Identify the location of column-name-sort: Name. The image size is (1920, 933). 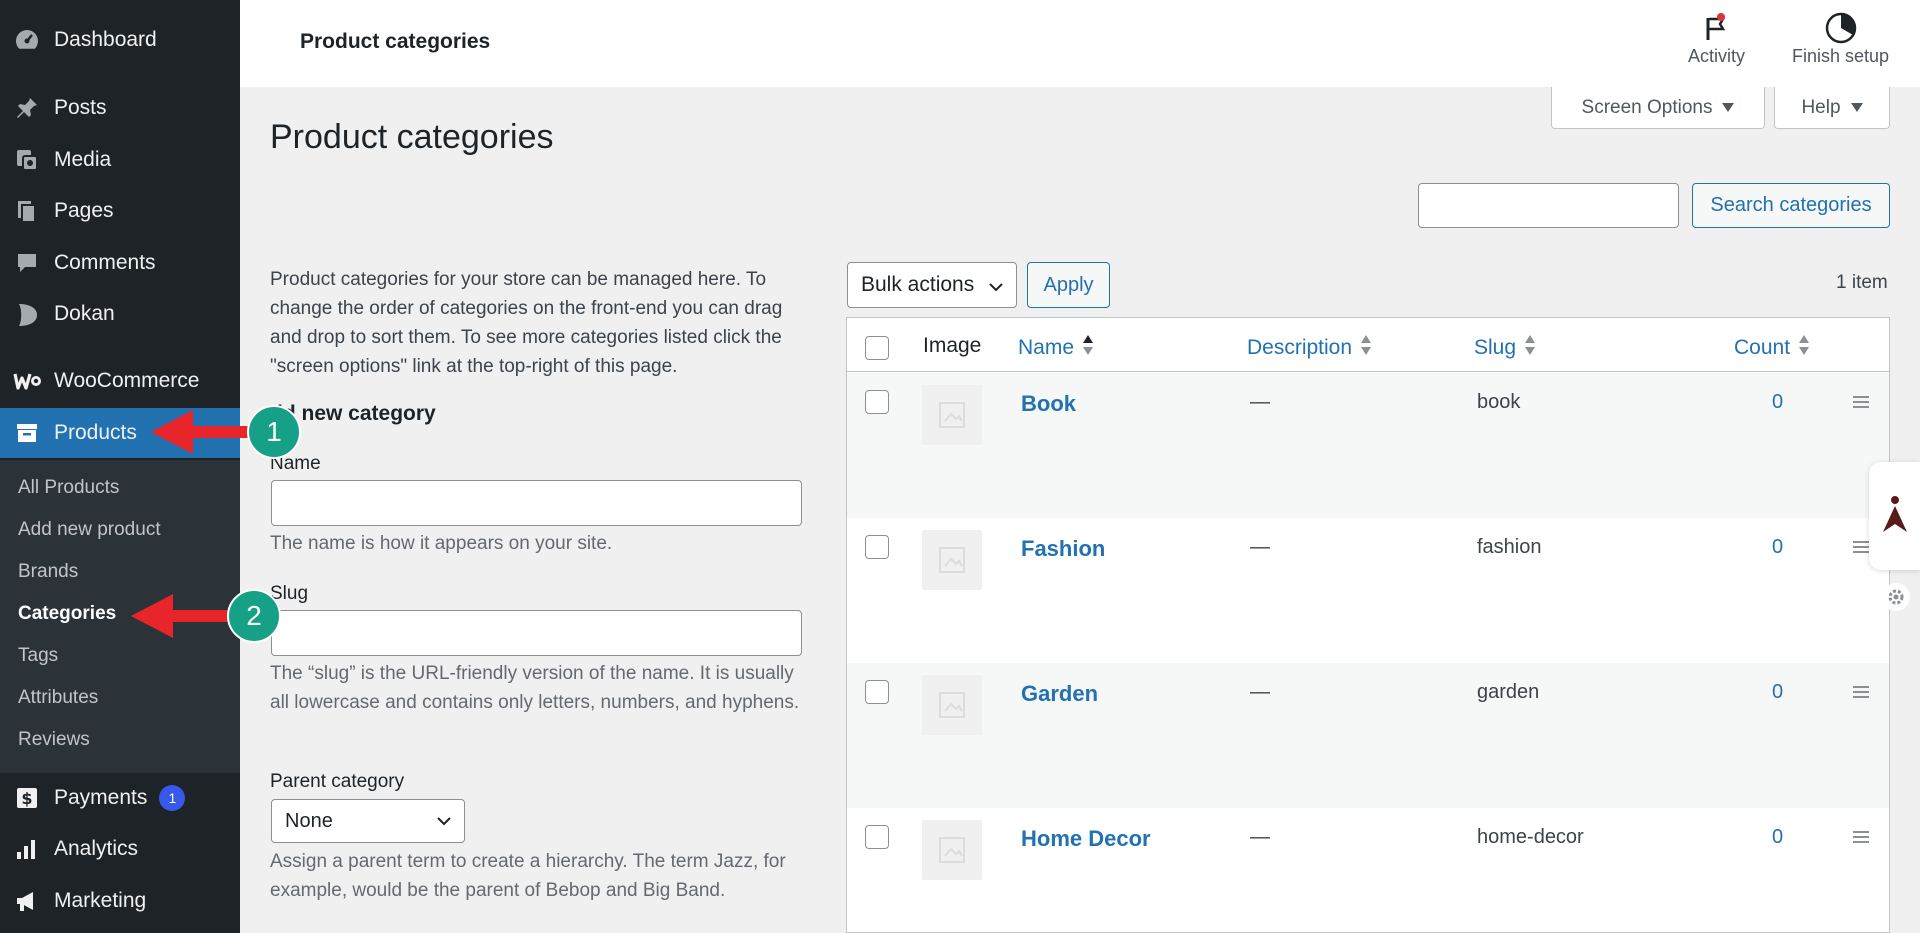
(1056, 348).